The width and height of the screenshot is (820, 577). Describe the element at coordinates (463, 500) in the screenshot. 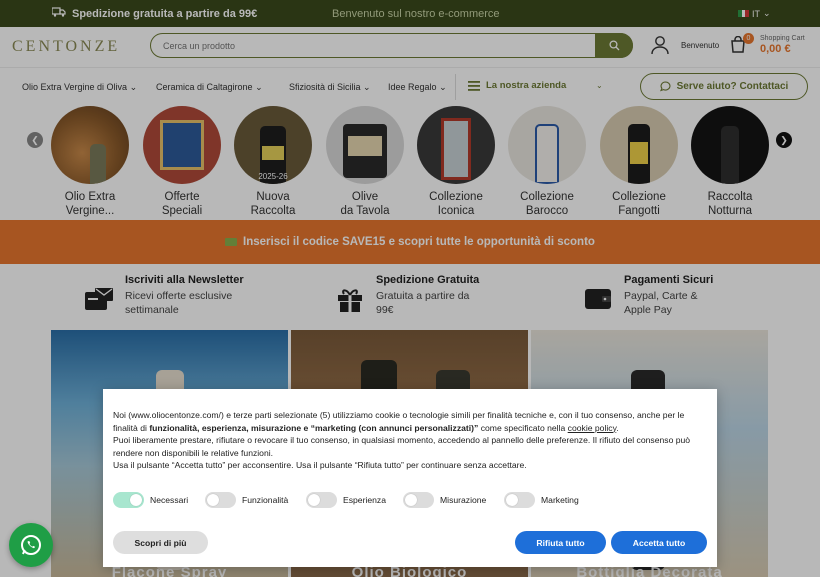

I see `toggle-label: Misurazione` at that location.